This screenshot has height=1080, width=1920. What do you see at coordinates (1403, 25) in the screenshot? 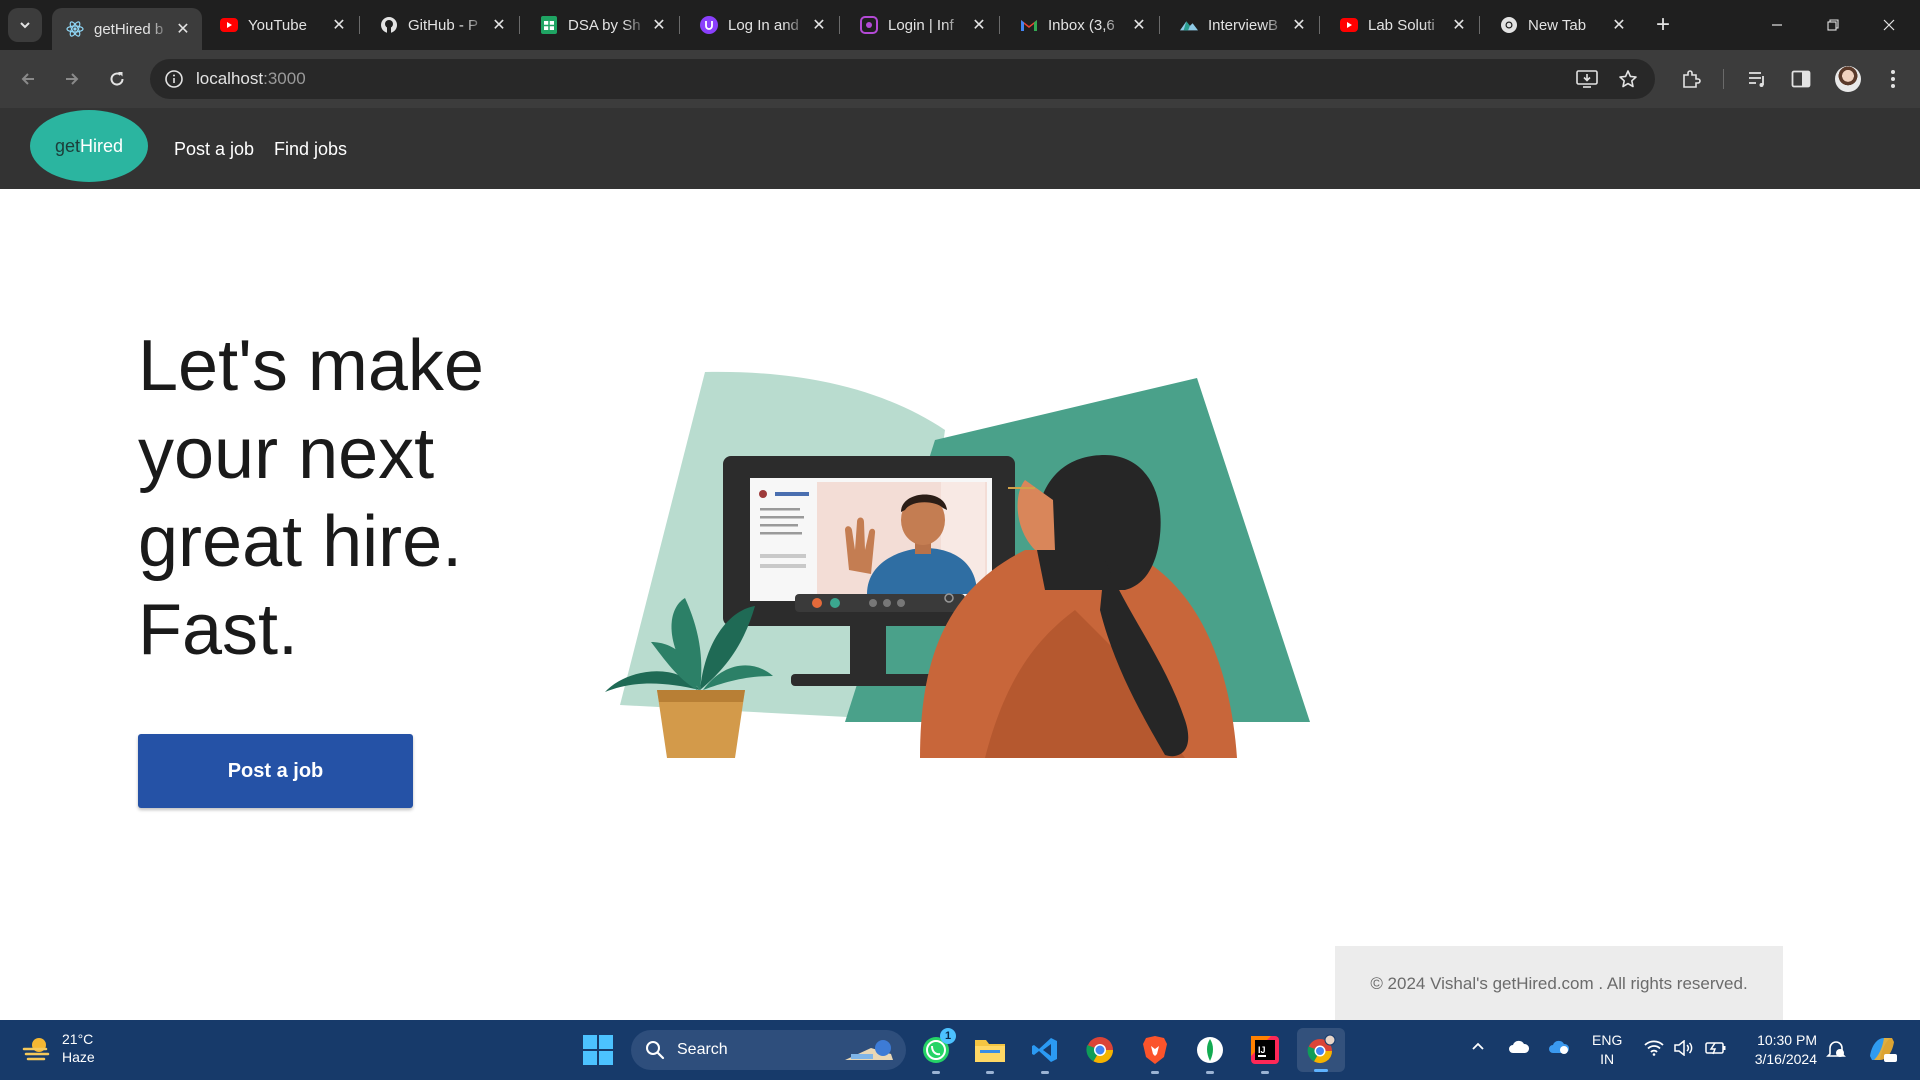
I see `browser-tab: Lab Soluti ✕` at bounding box center [1403, 25].